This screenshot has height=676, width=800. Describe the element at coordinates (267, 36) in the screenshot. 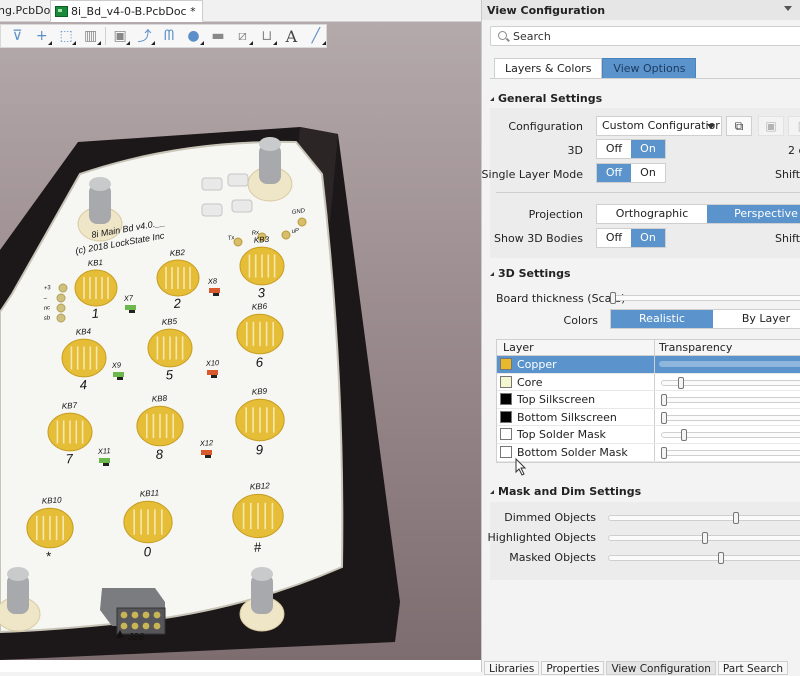

I see `toolbar-keepout-button: ⊔` at that location.